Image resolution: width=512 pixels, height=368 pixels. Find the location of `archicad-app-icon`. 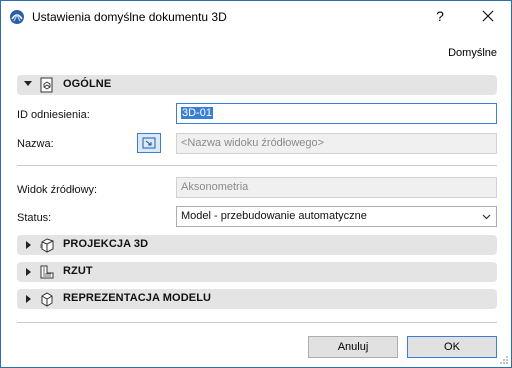

archicad-app-icon is located at coordinates (17, 17).